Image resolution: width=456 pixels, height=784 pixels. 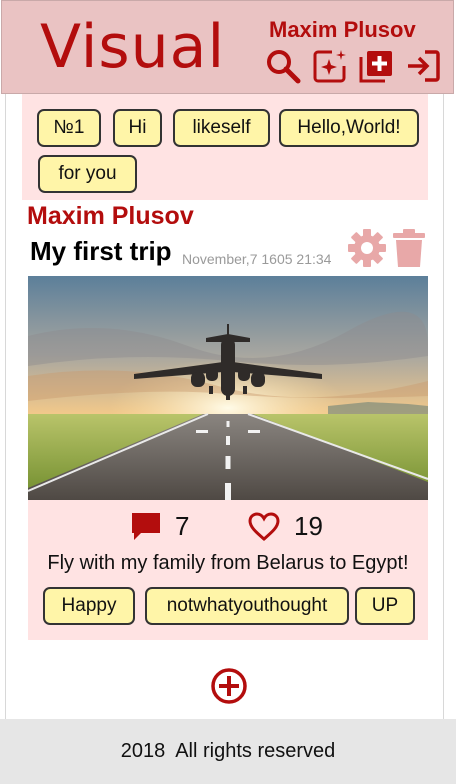 I want to click on footer-copyright: 2018 All rights reserved, so click(x=228, y=751).